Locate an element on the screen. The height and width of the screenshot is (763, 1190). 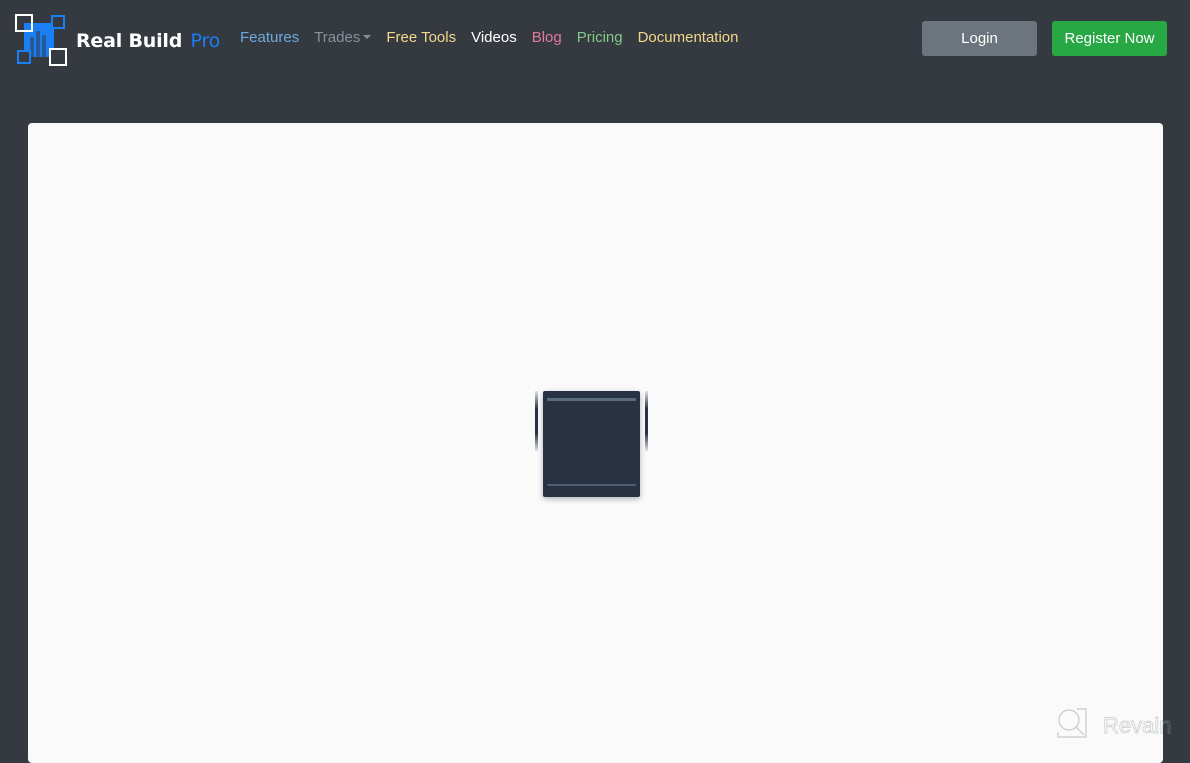
nav-link-documentation: Documentation is located at coordinates (688, 38).